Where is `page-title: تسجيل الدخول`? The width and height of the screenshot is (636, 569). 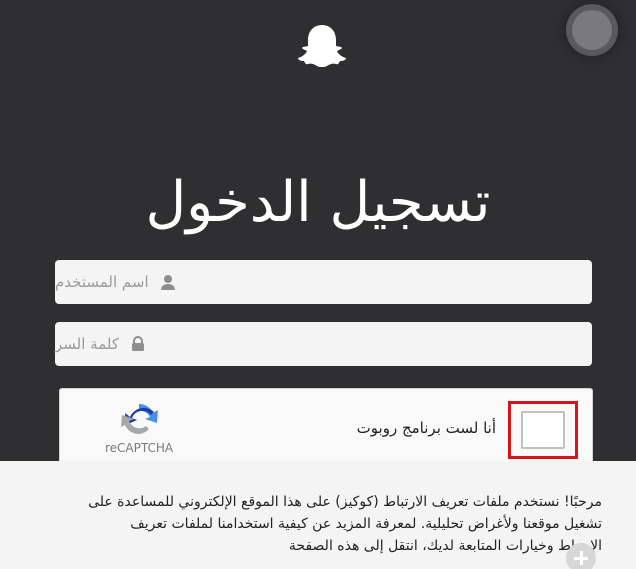
page-title: تسجيل الدخول is located at coordinates (318, 202).